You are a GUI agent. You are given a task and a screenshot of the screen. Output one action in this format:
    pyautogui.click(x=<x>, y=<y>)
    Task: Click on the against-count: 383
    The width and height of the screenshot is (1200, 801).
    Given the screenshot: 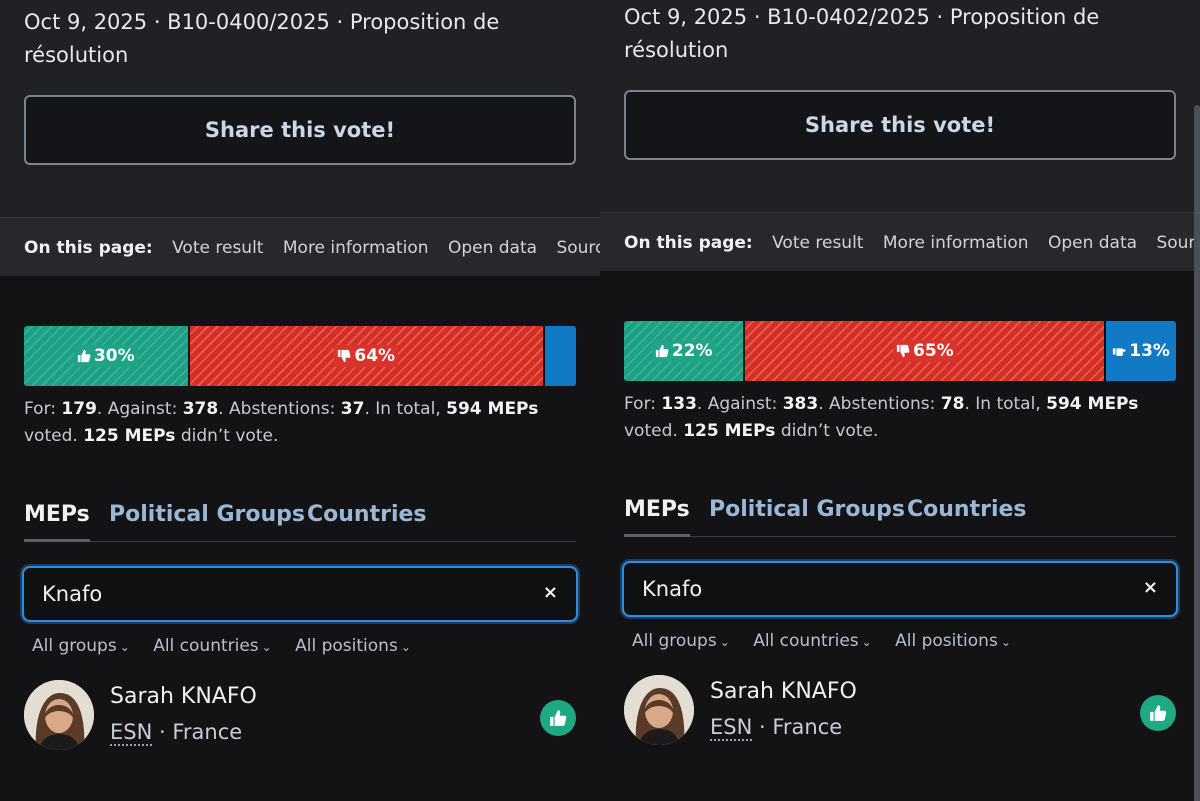 What is the action you would take?
    pyautogui.click(x=800, y=404)
    